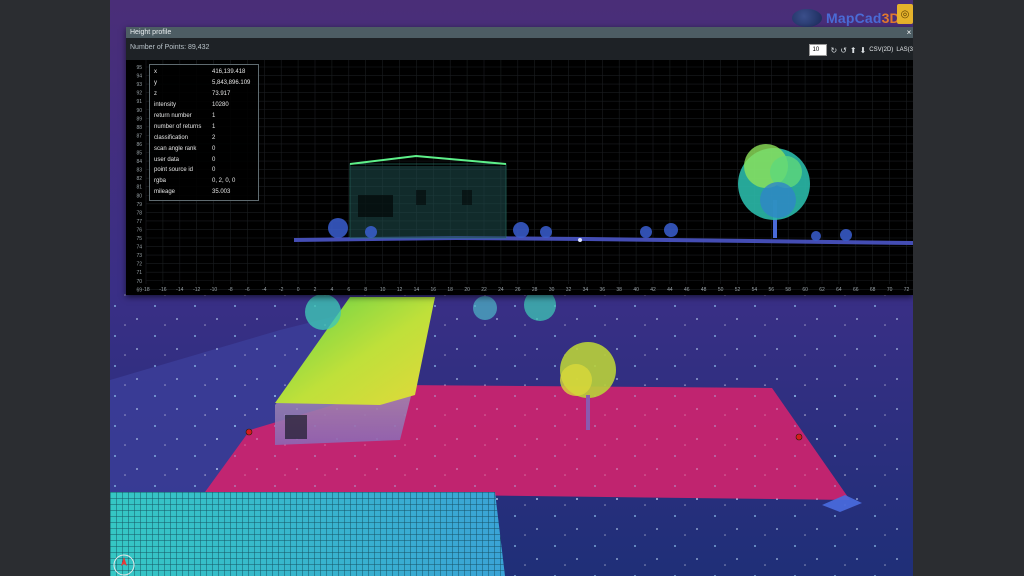  I want to click on point-info-row: scan angle rank 0, so click(202, 148).